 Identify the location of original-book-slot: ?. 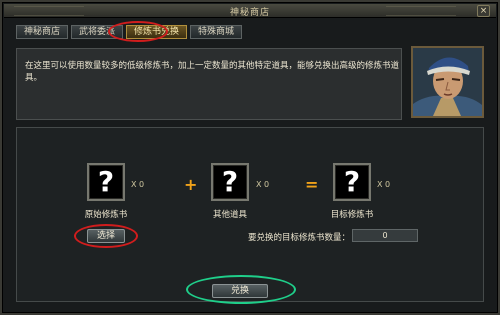
(106, 182).